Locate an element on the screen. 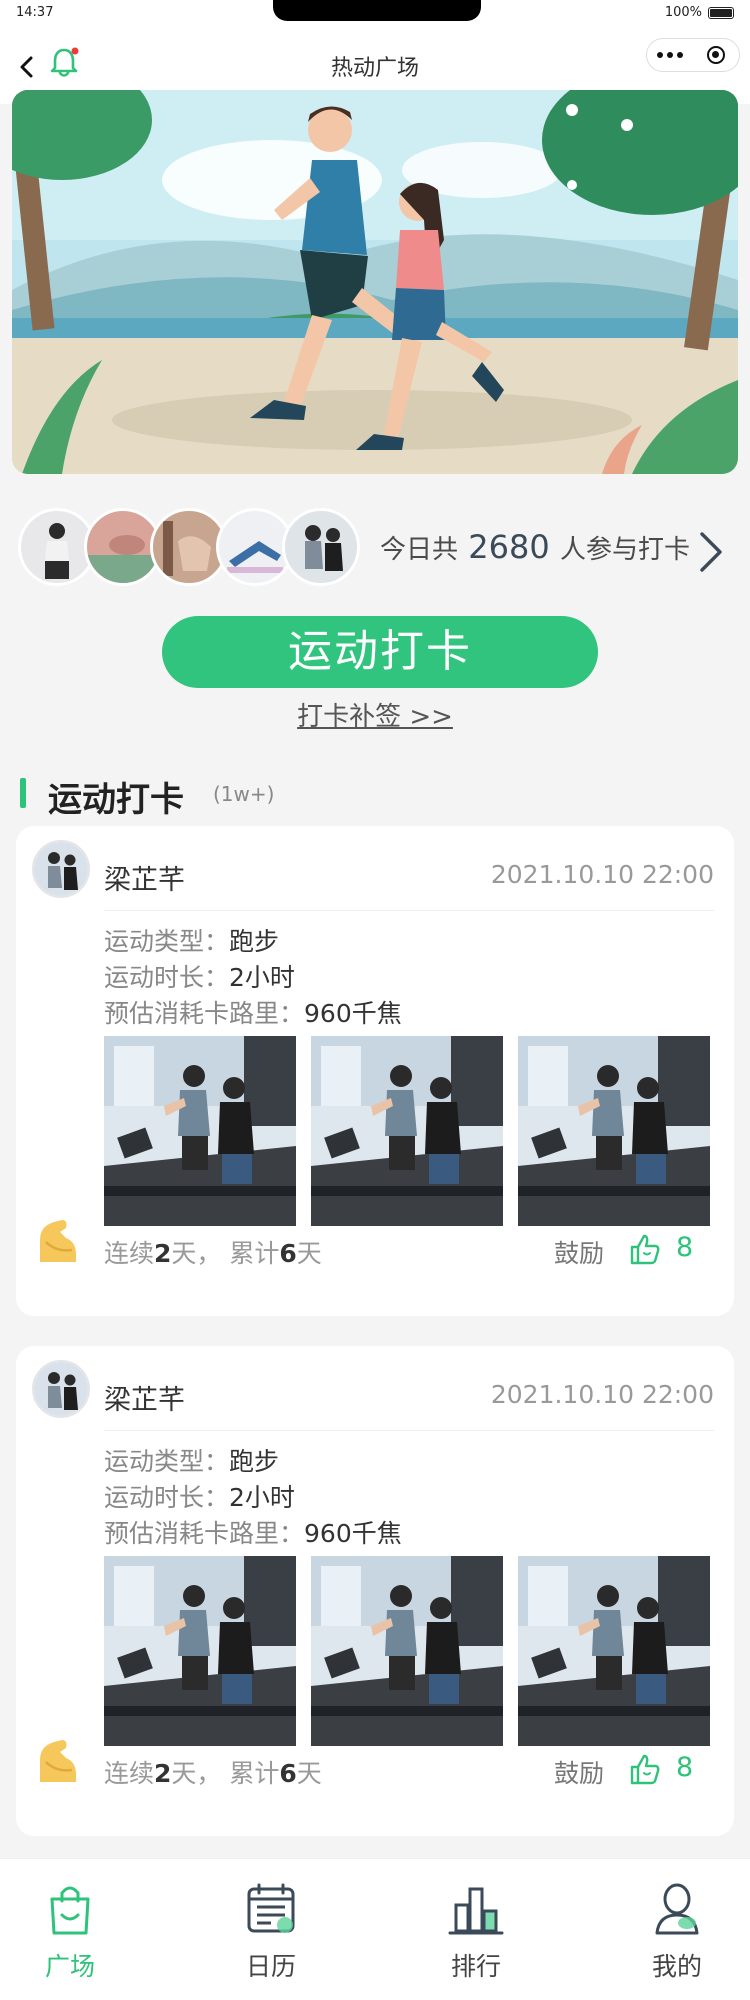 This screenshot has height=2000, width=750. section-count: (1w+) is located at coordinates (244, 794).